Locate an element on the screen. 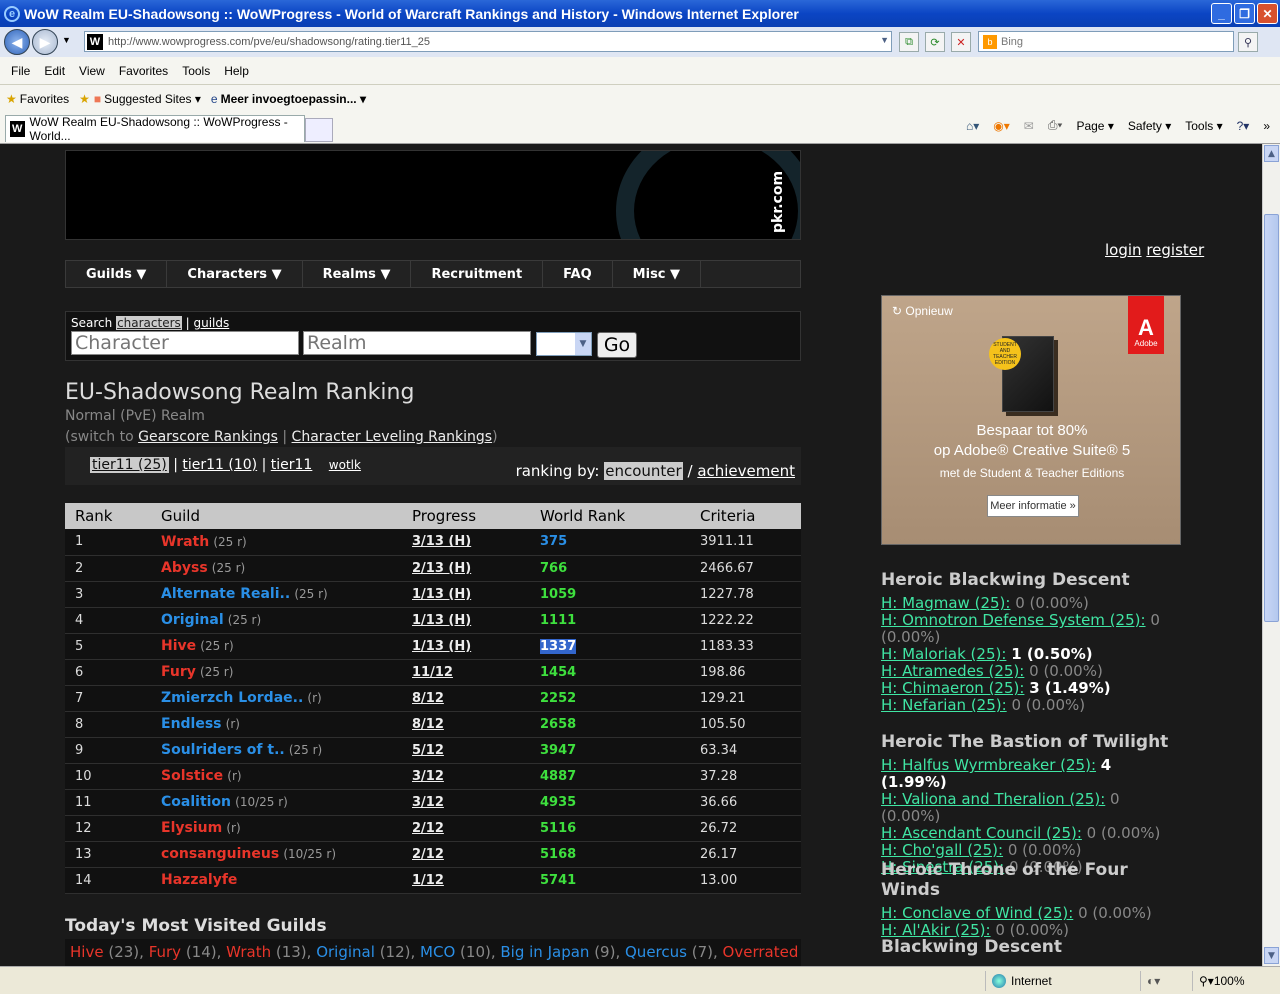  leveling-link: Character Leveling Rankings is located at coordinates (392, 437).